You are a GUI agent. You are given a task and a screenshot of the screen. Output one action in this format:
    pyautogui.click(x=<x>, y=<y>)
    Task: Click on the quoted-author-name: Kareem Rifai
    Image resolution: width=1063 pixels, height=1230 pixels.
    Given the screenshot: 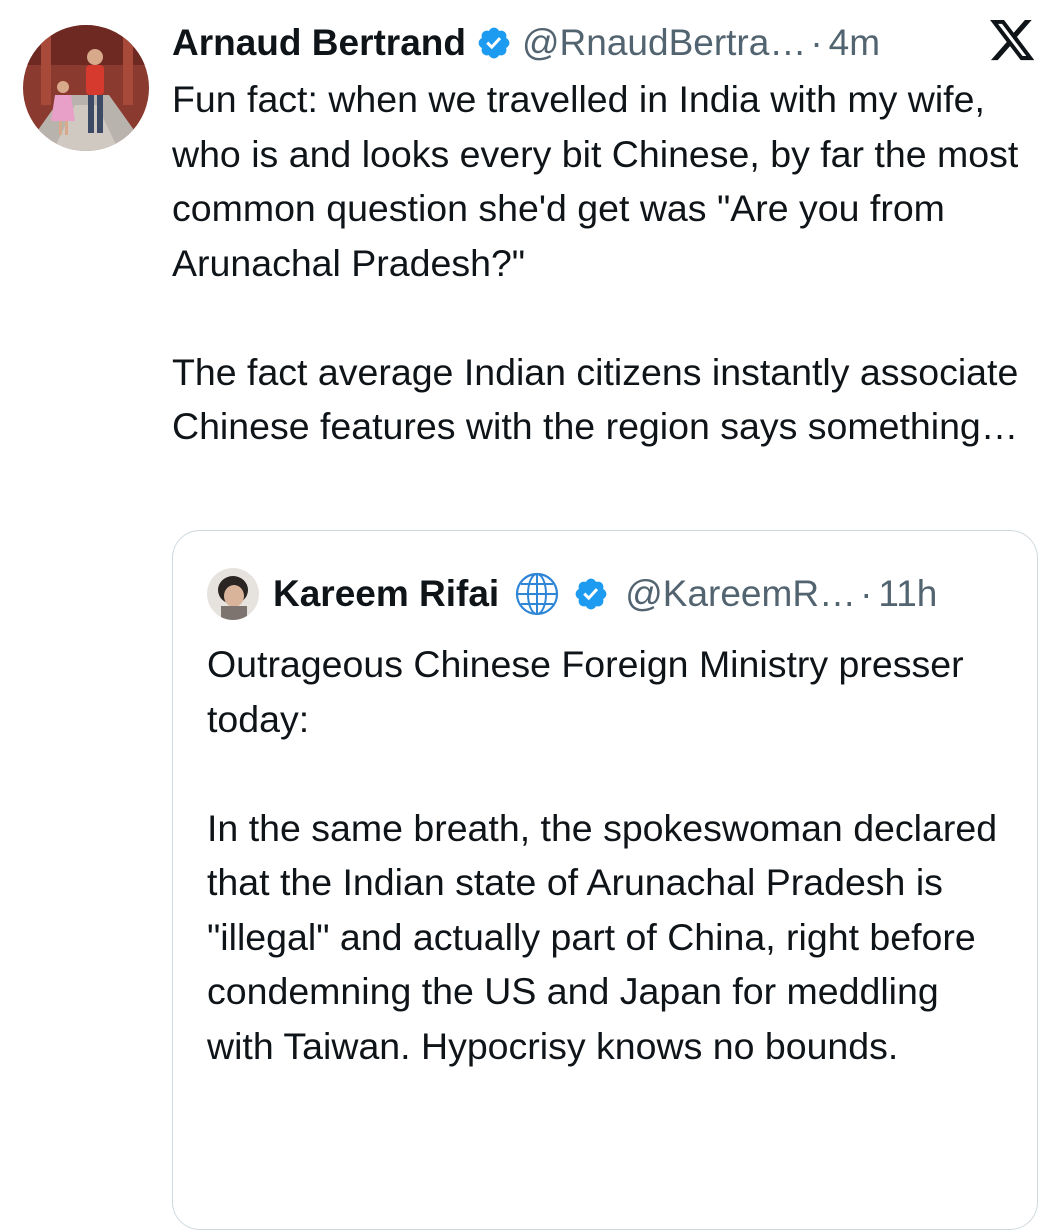 What is the action you would take?
    pyautogui.click(x=386, y=594)
    